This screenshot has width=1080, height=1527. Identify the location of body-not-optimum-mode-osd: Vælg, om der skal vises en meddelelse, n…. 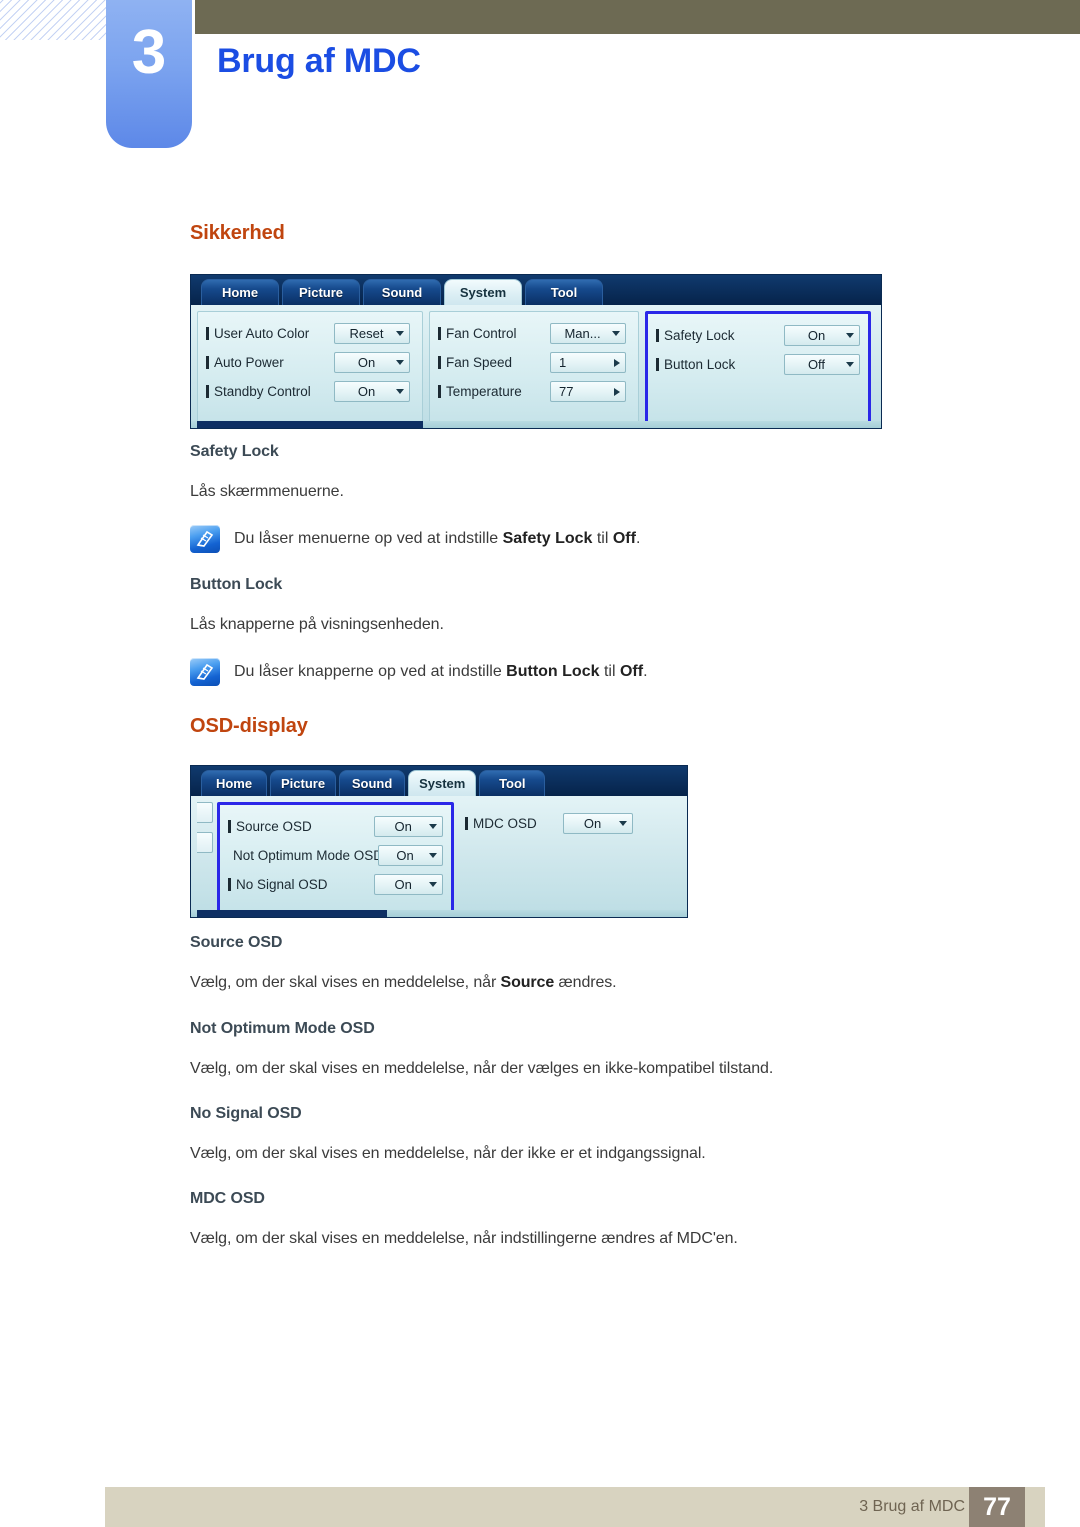
(482, 1068).